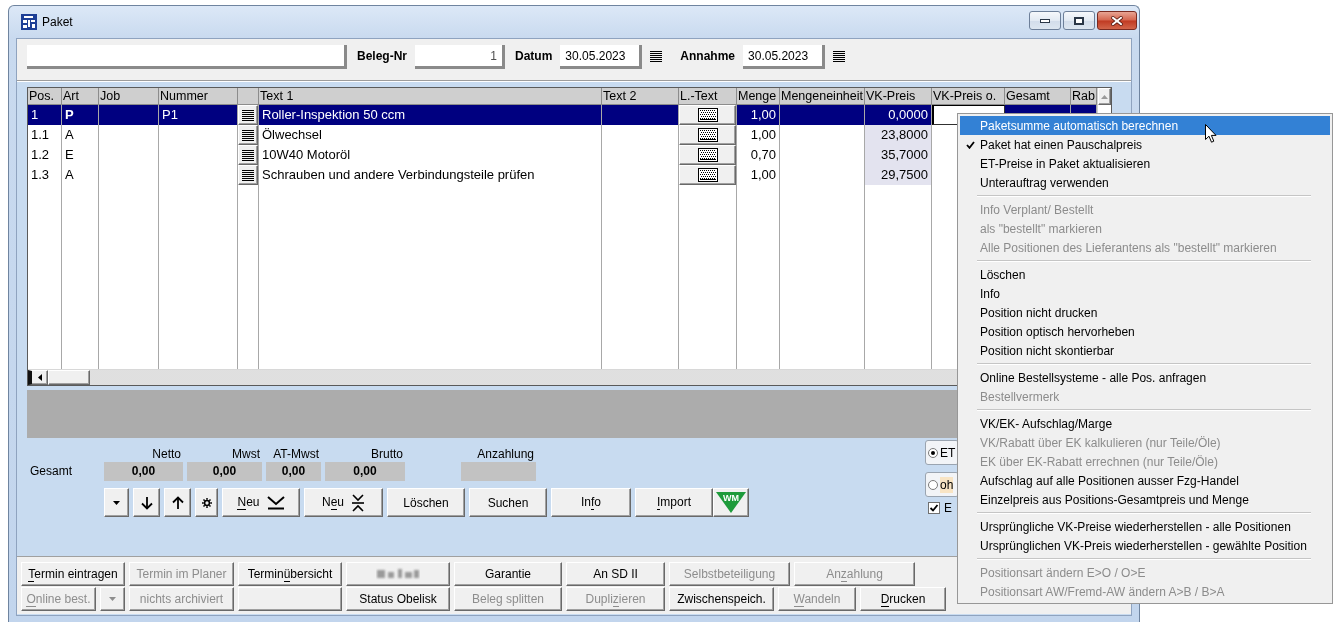 The image size is (1337, 622). I want to click on column-header: Text 2, so click(640, 96).